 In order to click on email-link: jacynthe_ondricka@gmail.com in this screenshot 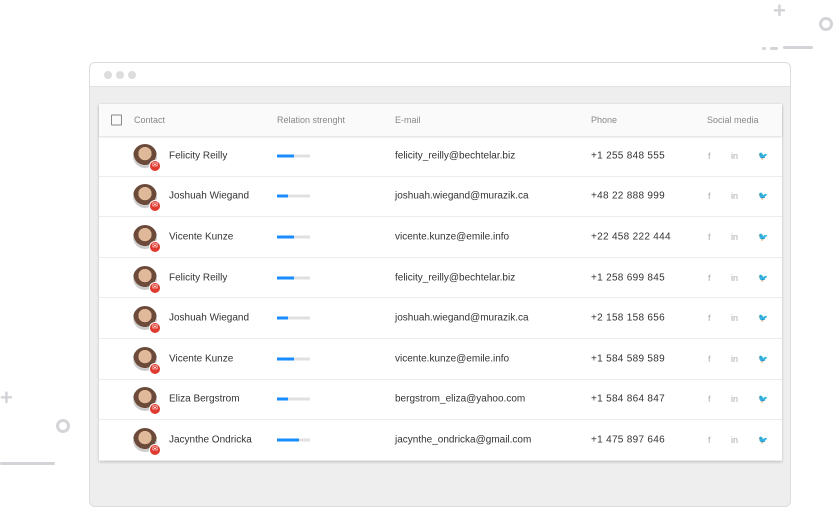, I will do `click(463, 439)`.